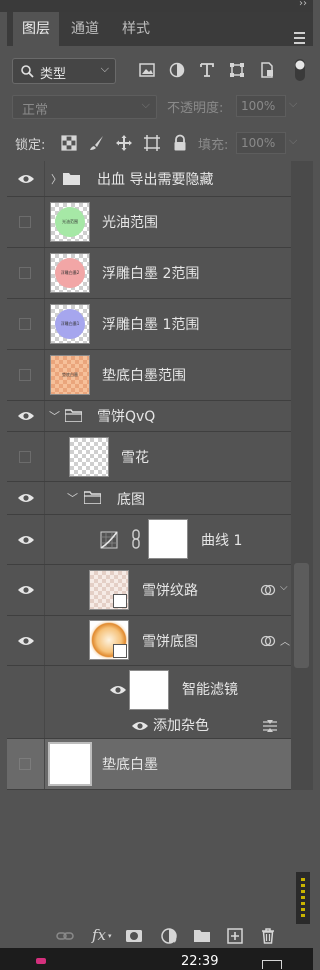 The image size is (320, 970). Describe the element at coordinates (70, 375) in the screenshot. I see `layer-thumbnail: 垫底白墨` at that location.